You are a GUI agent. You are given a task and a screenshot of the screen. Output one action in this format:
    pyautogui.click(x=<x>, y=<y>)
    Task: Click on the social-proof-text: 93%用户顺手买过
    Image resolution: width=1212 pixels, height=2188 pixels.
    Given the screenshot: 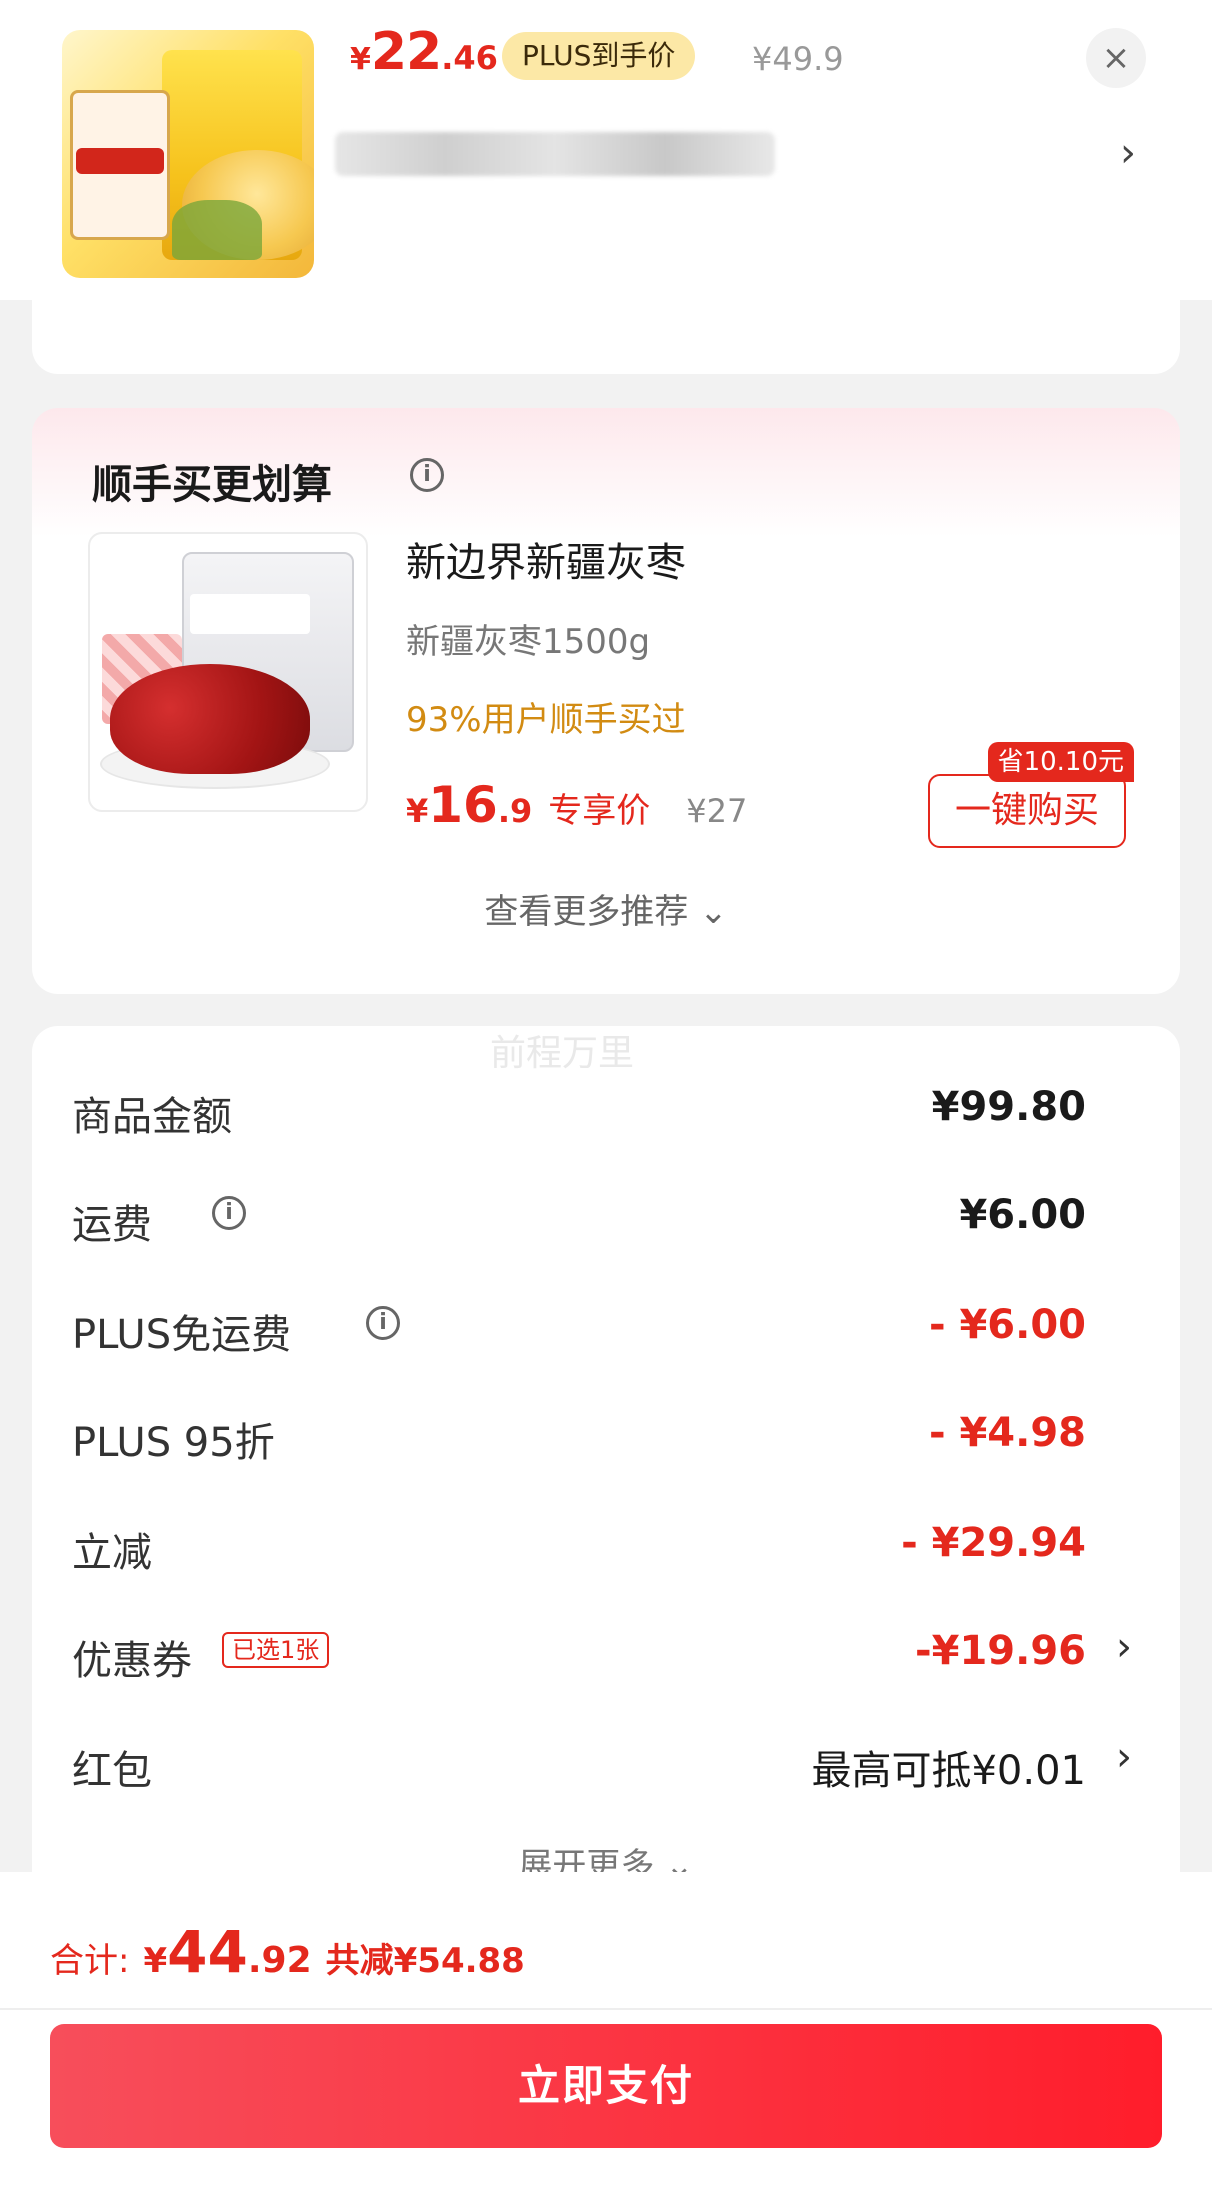 What is the action you would take?
    pyautogui.click(x=546, y=720)
    